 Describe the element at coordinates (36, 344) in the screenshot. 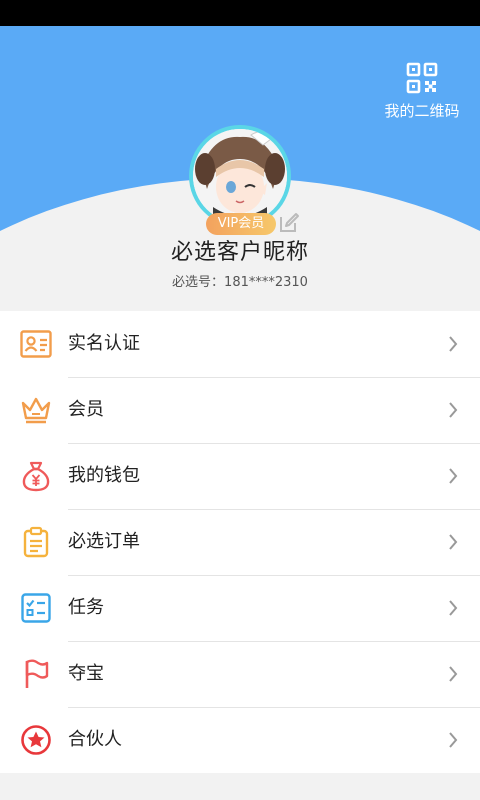

I see `id-card-icon` at that location.